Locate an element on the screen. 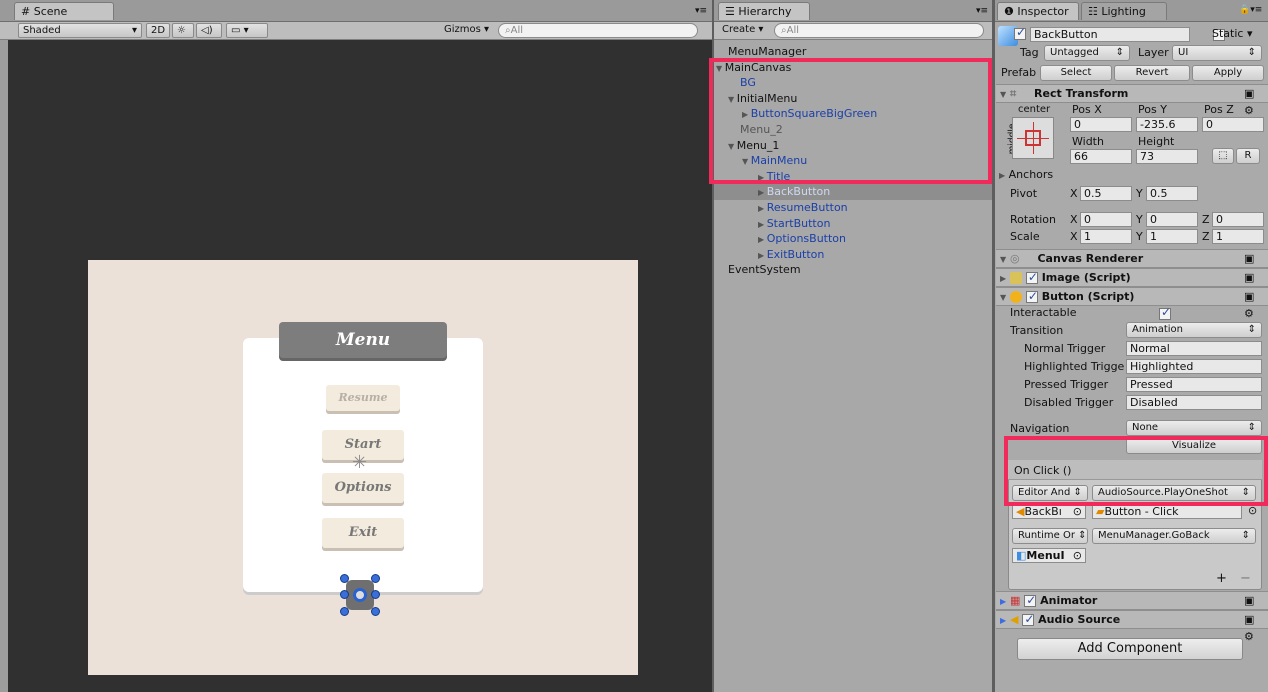  animator-icon: ▦ is located at coordinates (1015, 600).